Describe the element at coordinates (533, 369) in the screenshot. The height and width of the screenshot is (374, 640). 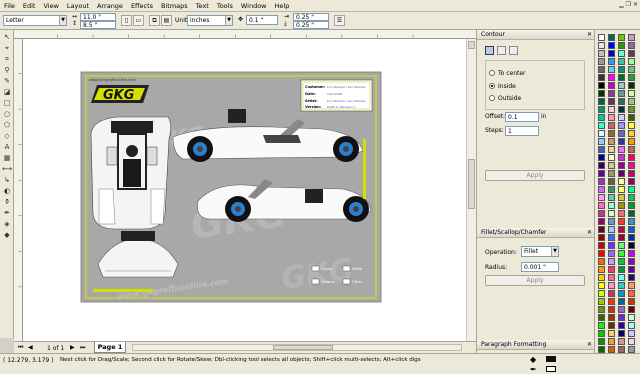
I see `outline-indicator-icon: ✒` at that location.